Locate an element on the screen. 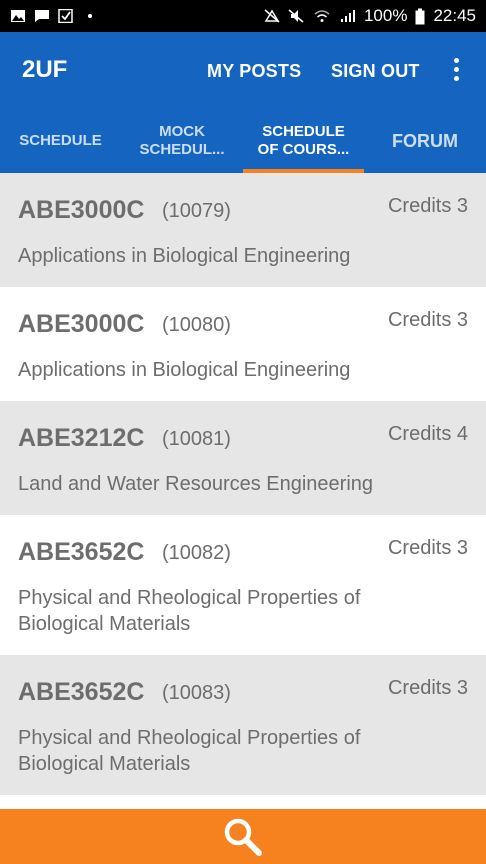 The height and width of the screenshot is (864, 486). course-id: (10083) is located at coordinates (196, 693).